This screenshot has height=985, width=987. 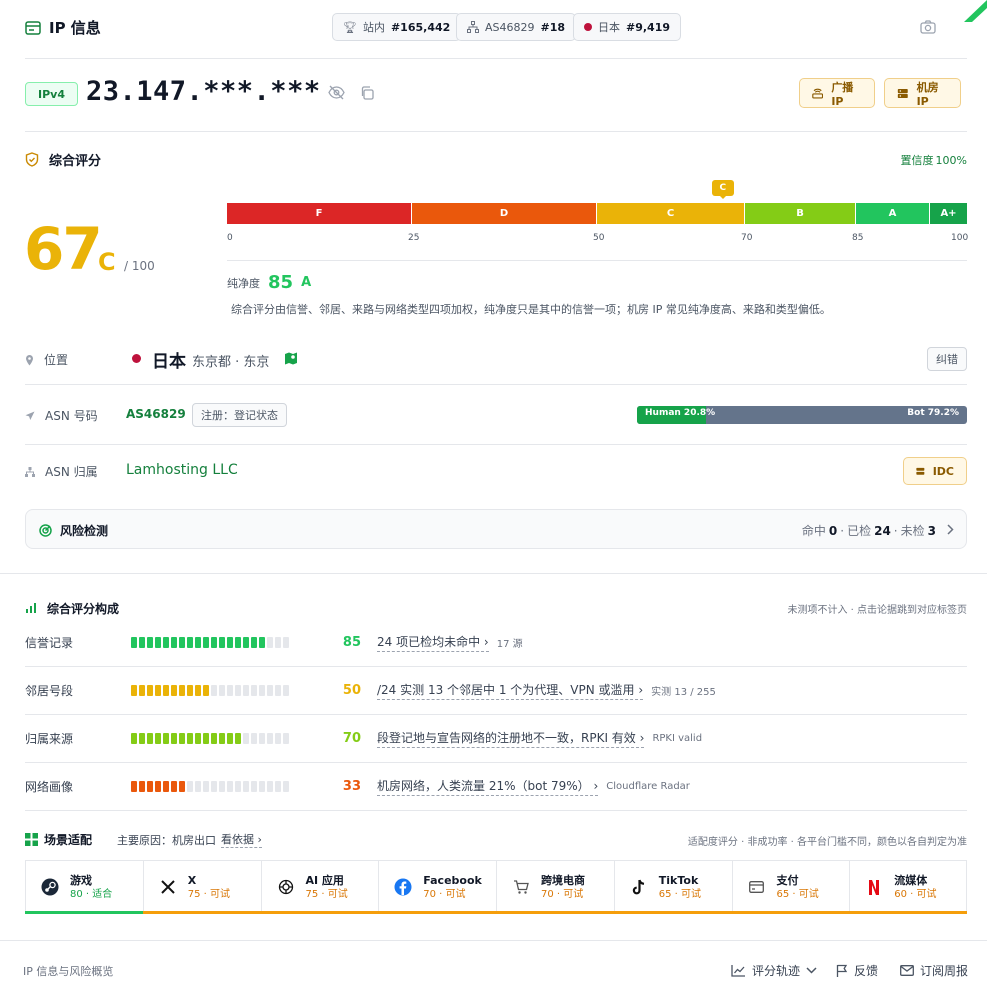 I want to click on scenario-card: AI 应用 75 · 可试, so click(x=320, y=887).